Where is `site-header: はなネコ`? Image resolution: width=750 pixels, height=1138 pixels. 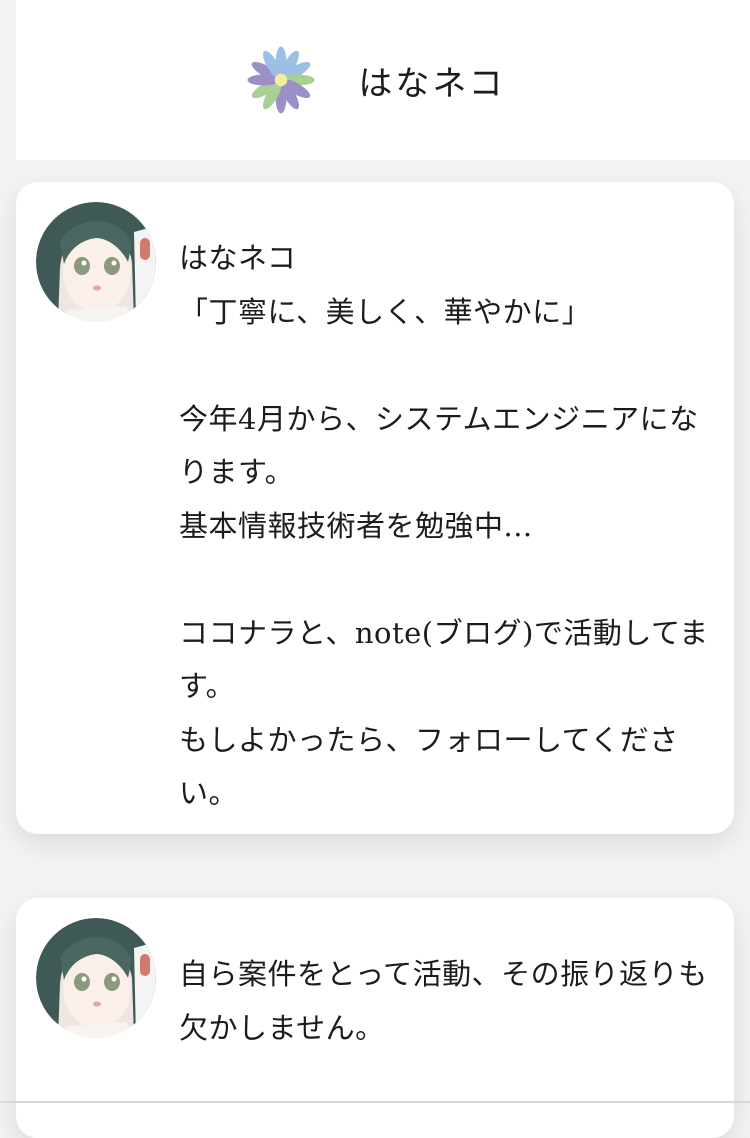 site-header: はなネコ is located at coordinates (383, 80).